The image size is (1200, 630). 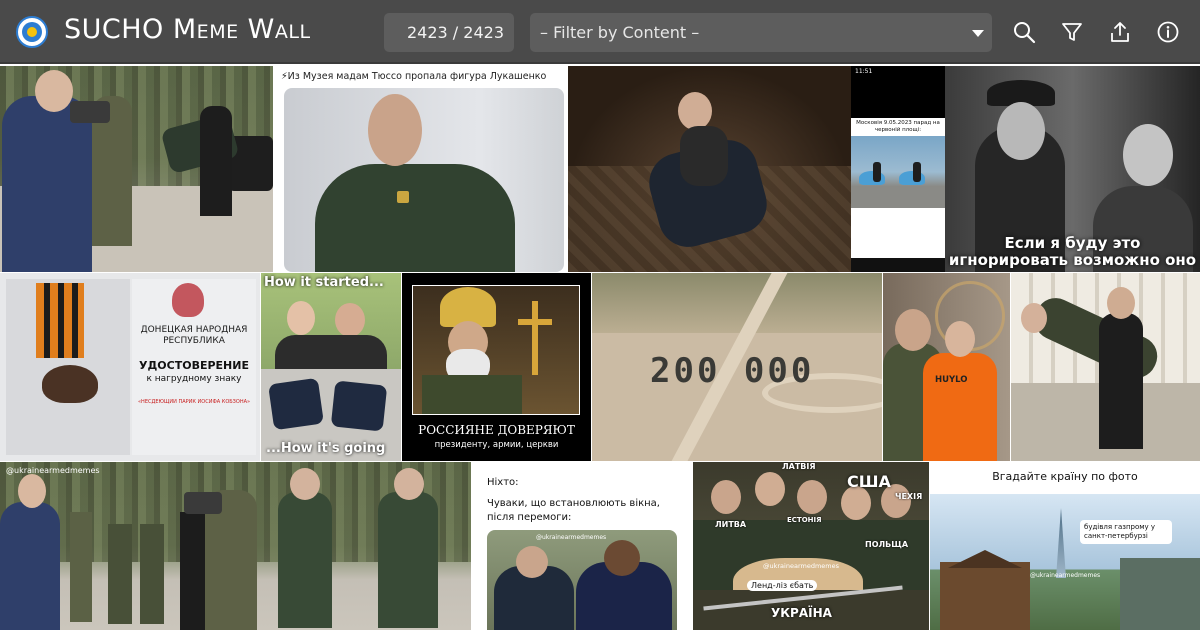 I want to click on filter-button, so click(x=1072, y=32).